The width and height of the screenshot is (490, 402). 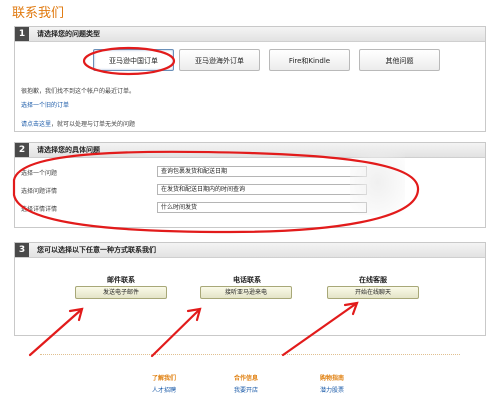 What do you see at coordinates (309, 60) in the screenshot?
I see `tab-fire-kindle: Fire和Kindle` at bounding box center [309, 60].